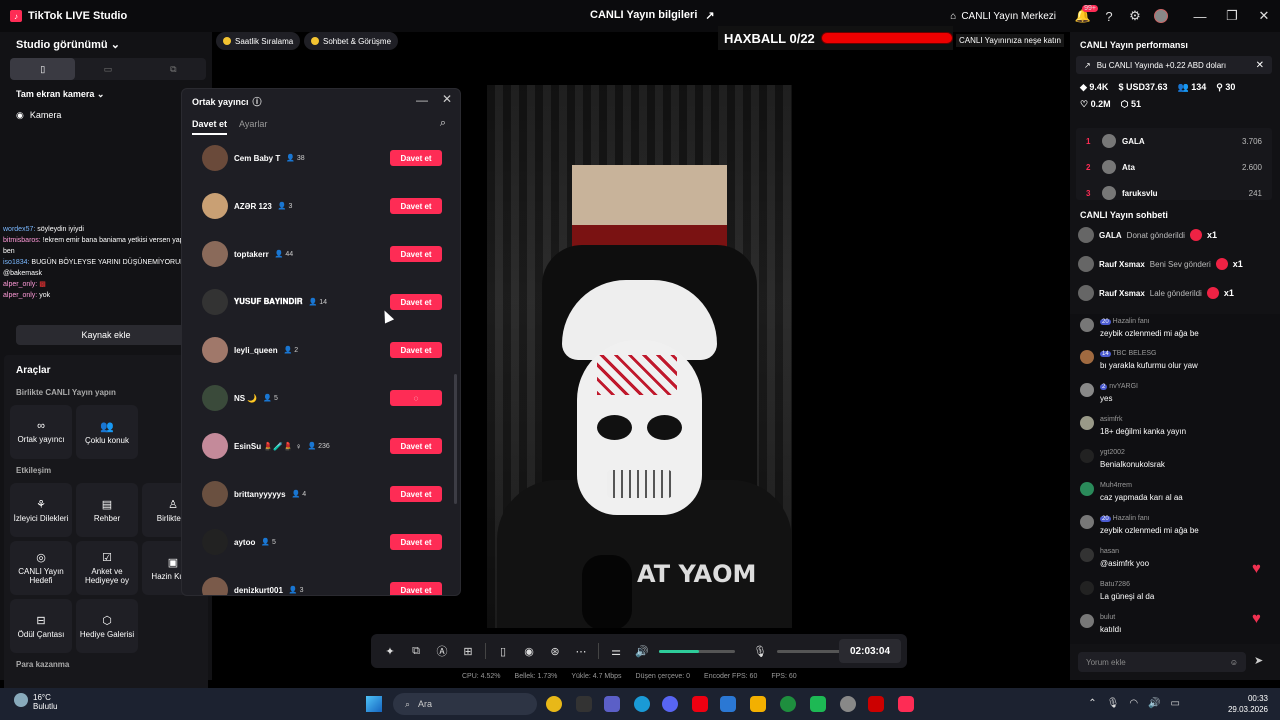 The image size is (1280, 720). Describe the element at coordinates (728, 704) in the screenshot. I see `mail-icon` at that location.